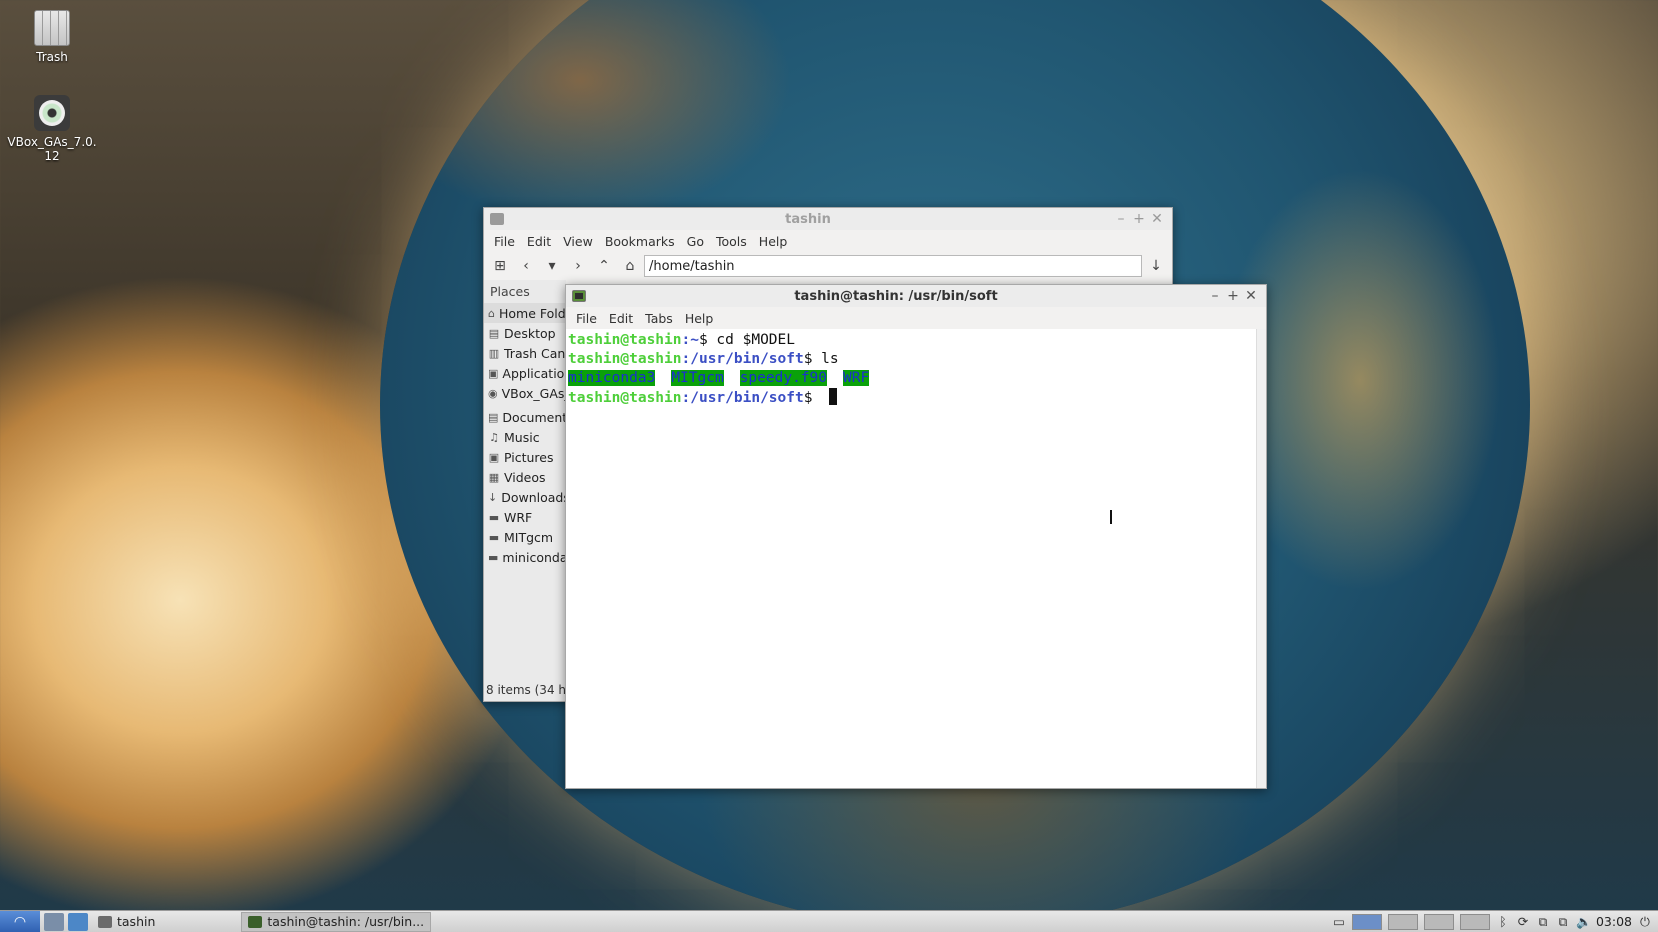  What do you see at coordinates (1503, 921) in the screenshot?
I see `bluetooth-icon: ᛒ` at bounding box center [1503, 921].